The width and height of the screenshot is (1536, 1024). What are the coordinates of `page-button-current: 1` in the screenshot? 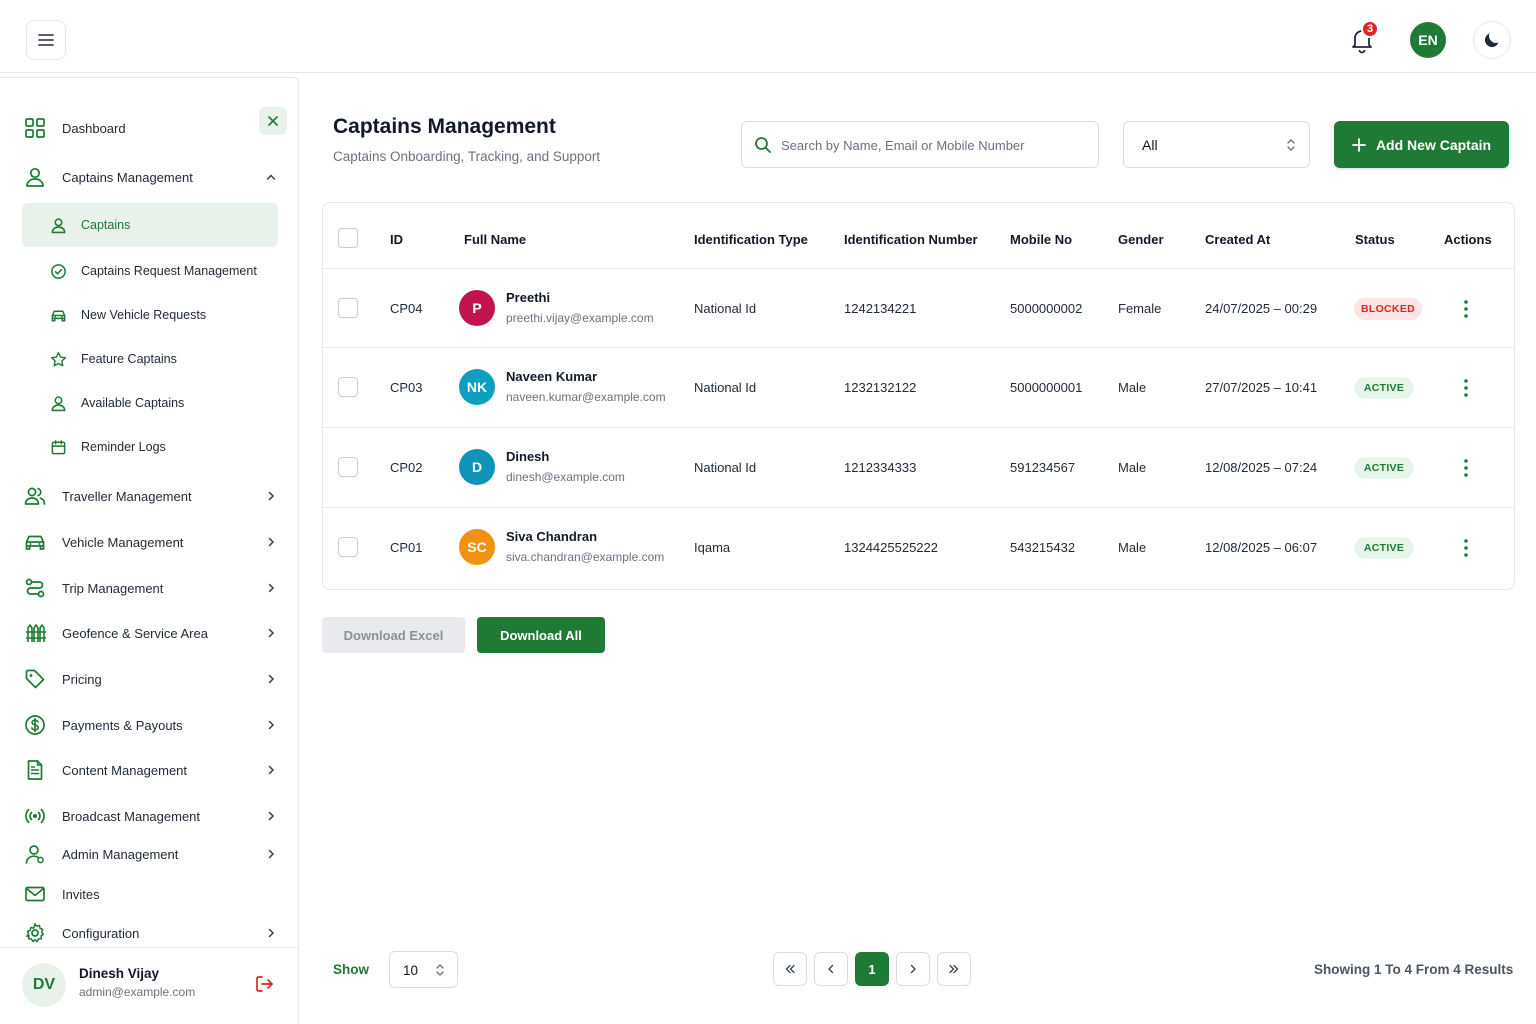 It's located at (872, 969).